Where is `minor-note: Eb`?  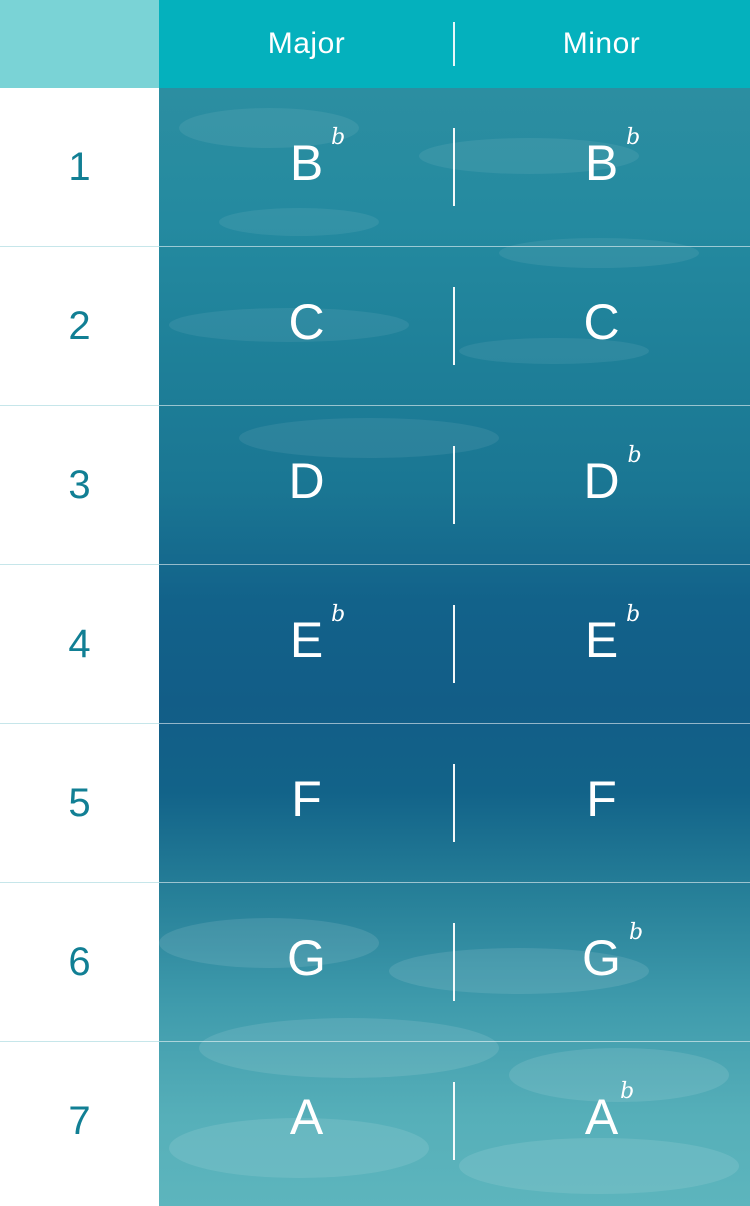
minor-note: Eb is located at coordinates (601, 637).